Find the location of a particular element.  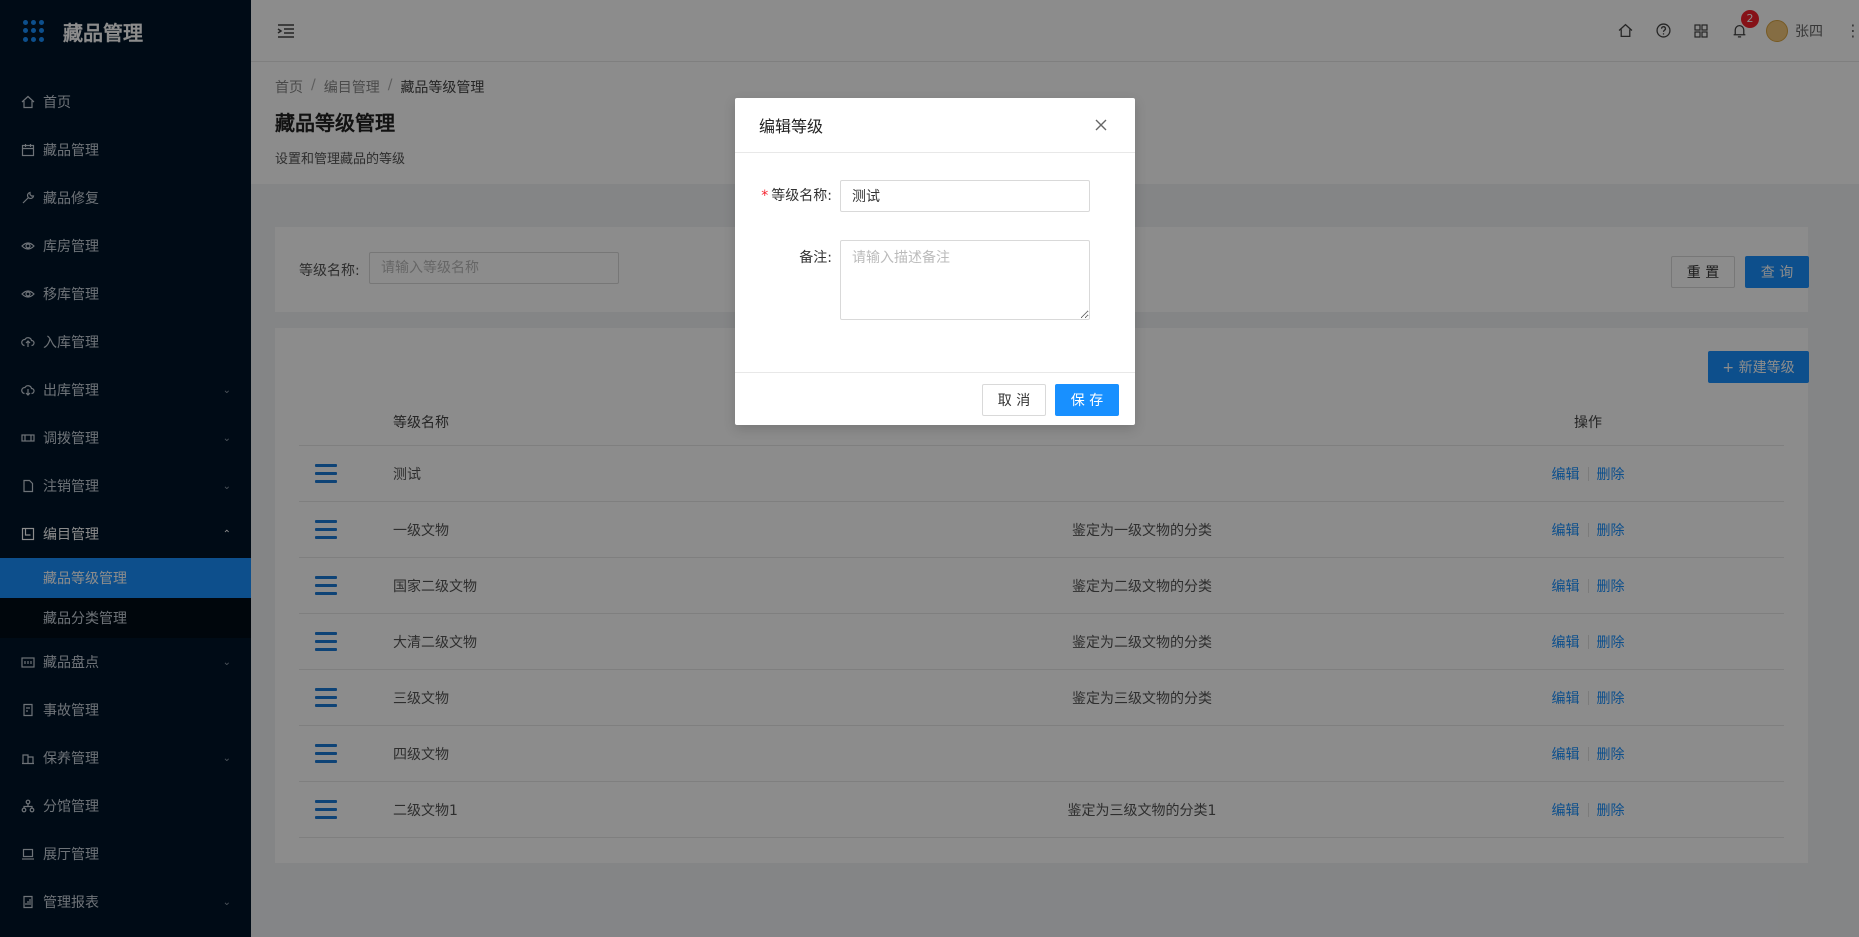

modal-header: 编辑等级 is located at coordinates (935, 125).